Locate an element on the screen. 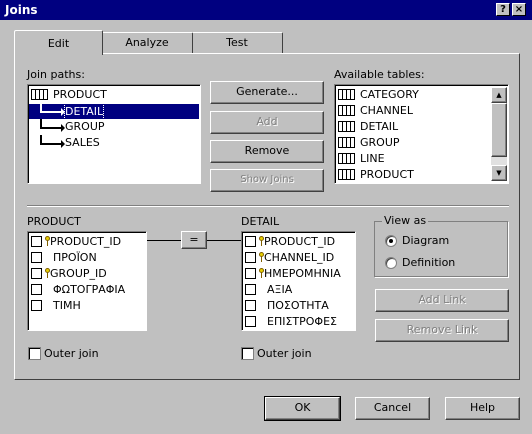 This screenshot has height=434, width=532. join-operator-button: = is located at coordinates (194, 240).